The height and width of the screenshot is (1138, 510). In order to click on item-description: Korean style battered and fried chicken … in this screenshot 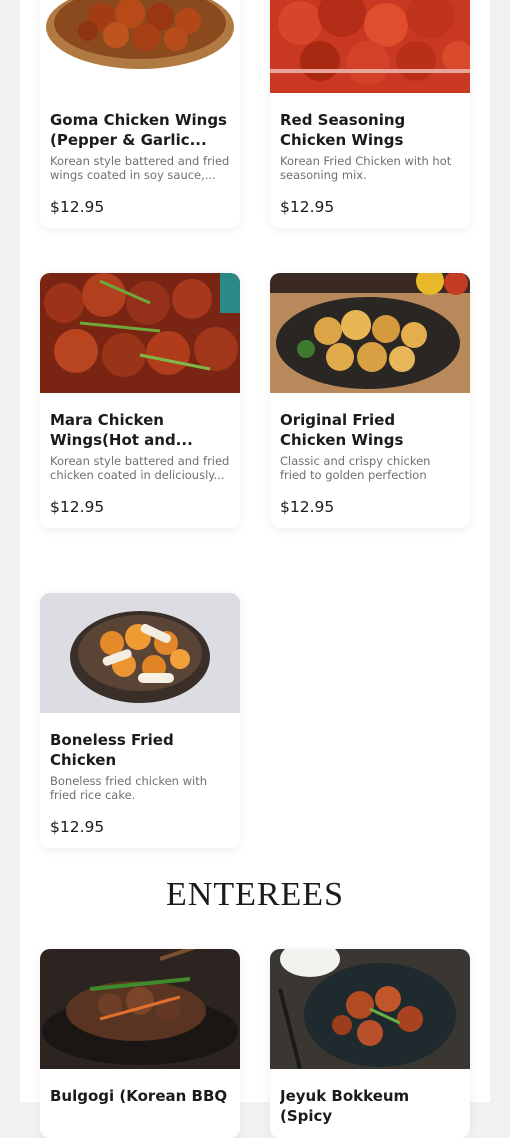, I will do `click(140, 468)`.